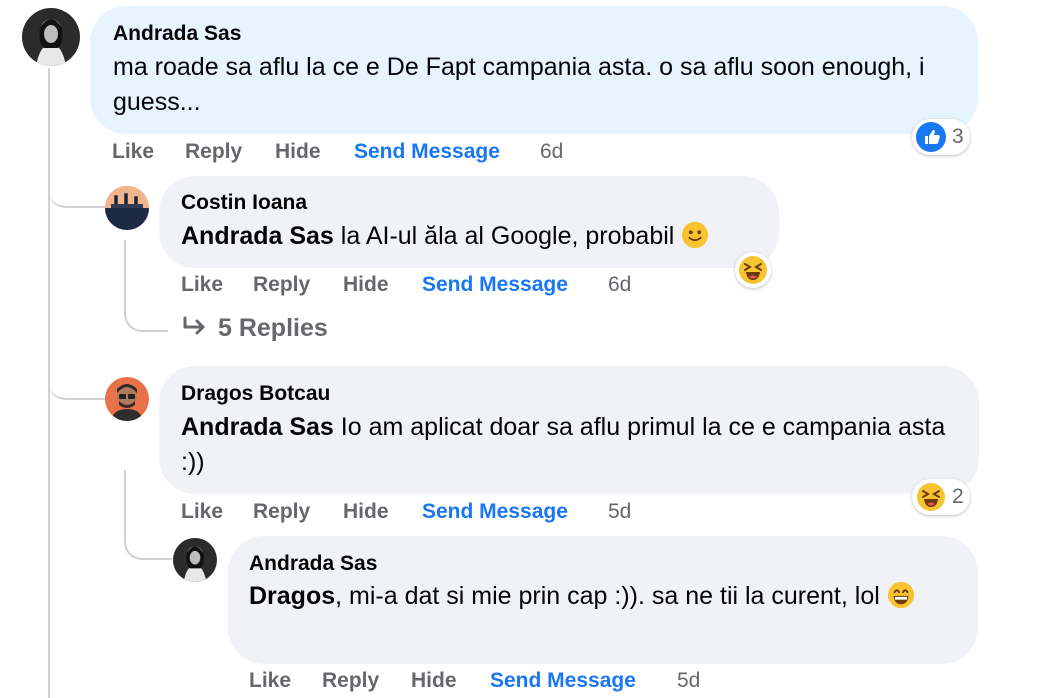  What do you see at coordinates (273, 328) in the screenshot?
I see `replies-count-label: 5 Replies` at bounding box center [273, 328].